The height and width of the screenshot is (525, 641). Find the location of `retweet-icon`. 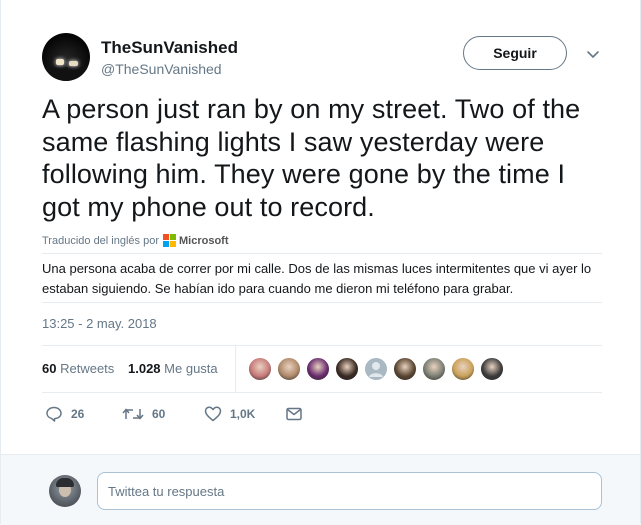

retweet-icon is located at coordinates (133, 414).